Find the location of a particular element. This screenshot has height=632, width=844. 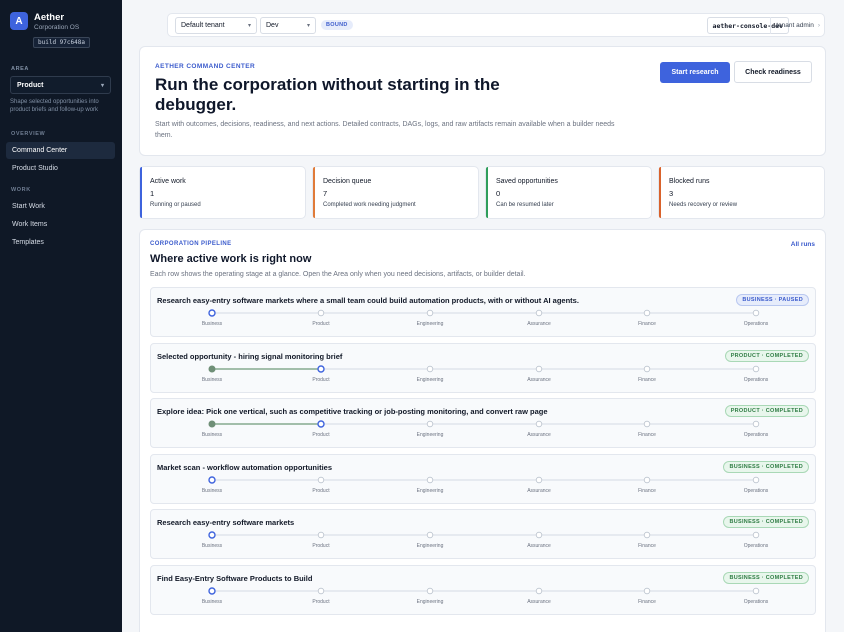

stat-value: 7 is located at coordinates (325, 193).